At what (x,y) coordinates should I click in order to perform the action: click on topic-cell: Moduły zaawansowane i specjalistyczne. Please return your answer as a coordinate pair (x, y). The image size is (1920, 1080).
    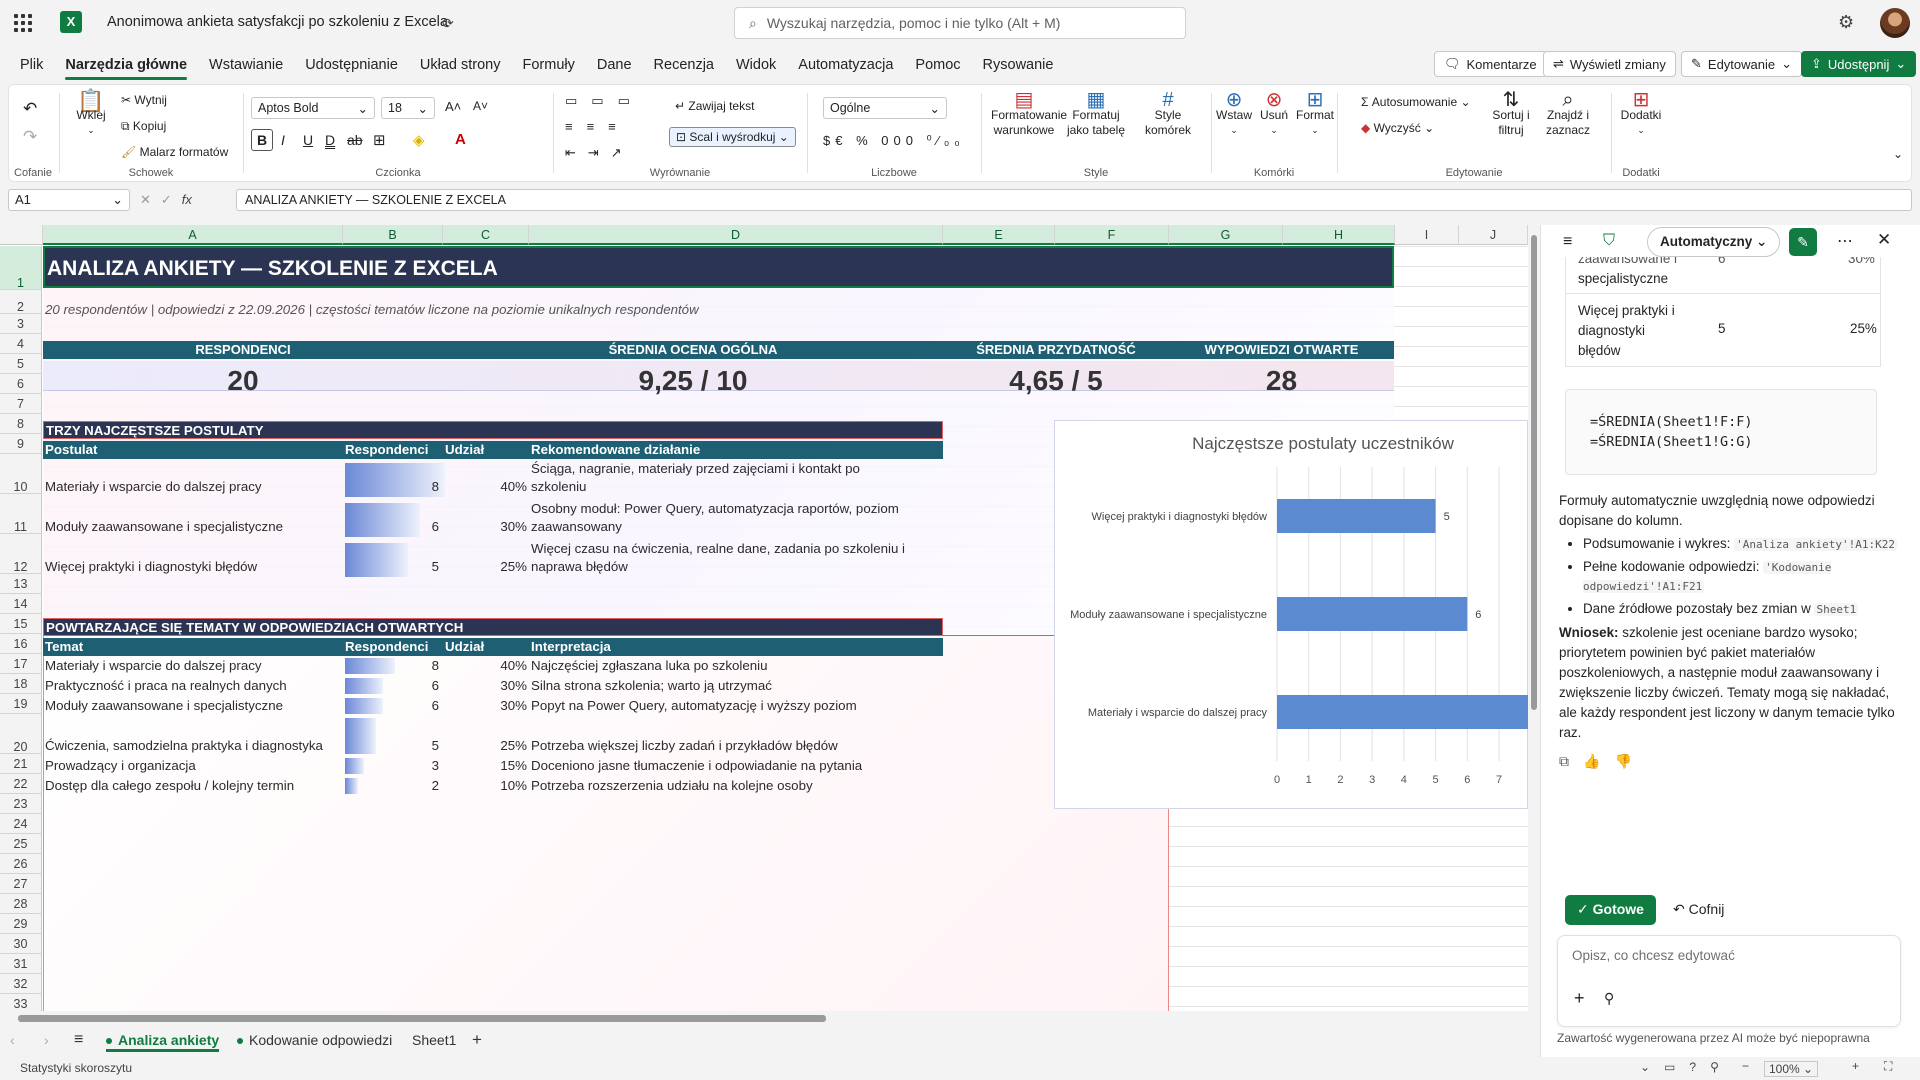
    Looking at the image, I should click on (164, 705).